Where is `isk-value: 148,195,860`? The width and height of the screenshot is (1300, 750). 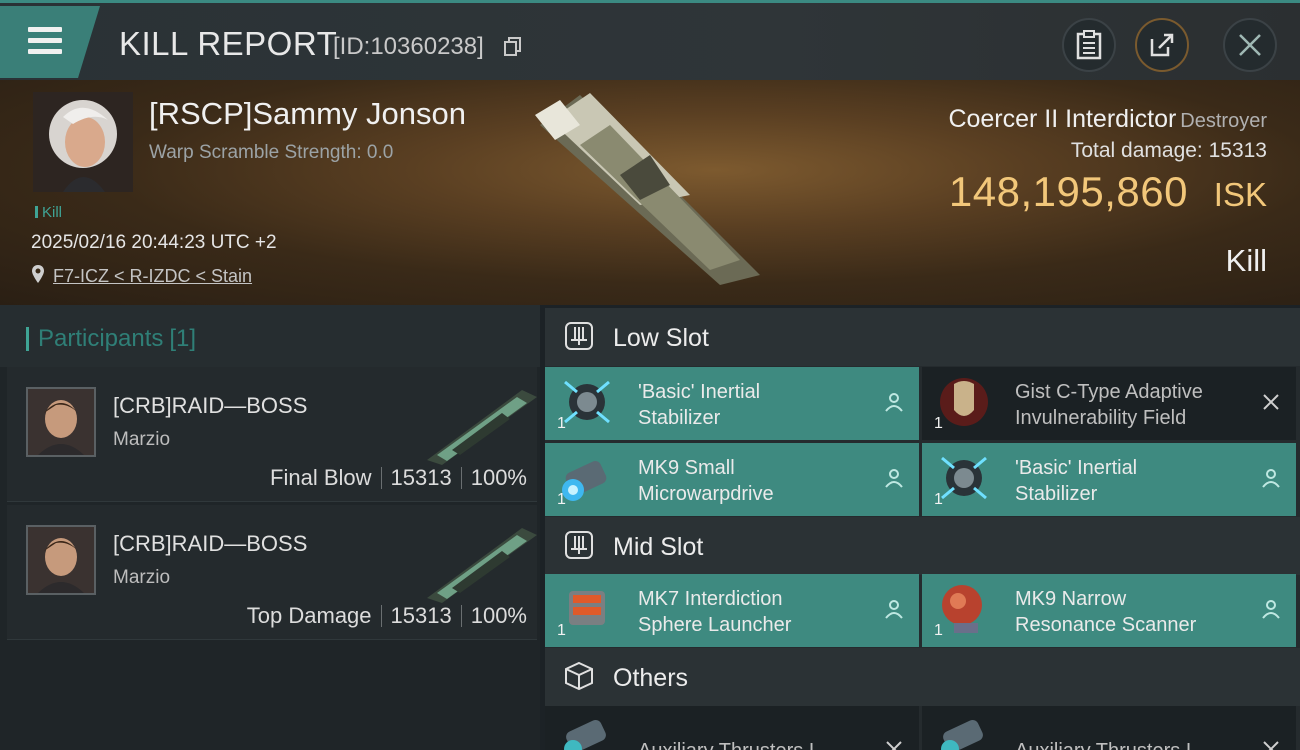
isk-value: 148,195,860 is located at coordinates (1068, 191).